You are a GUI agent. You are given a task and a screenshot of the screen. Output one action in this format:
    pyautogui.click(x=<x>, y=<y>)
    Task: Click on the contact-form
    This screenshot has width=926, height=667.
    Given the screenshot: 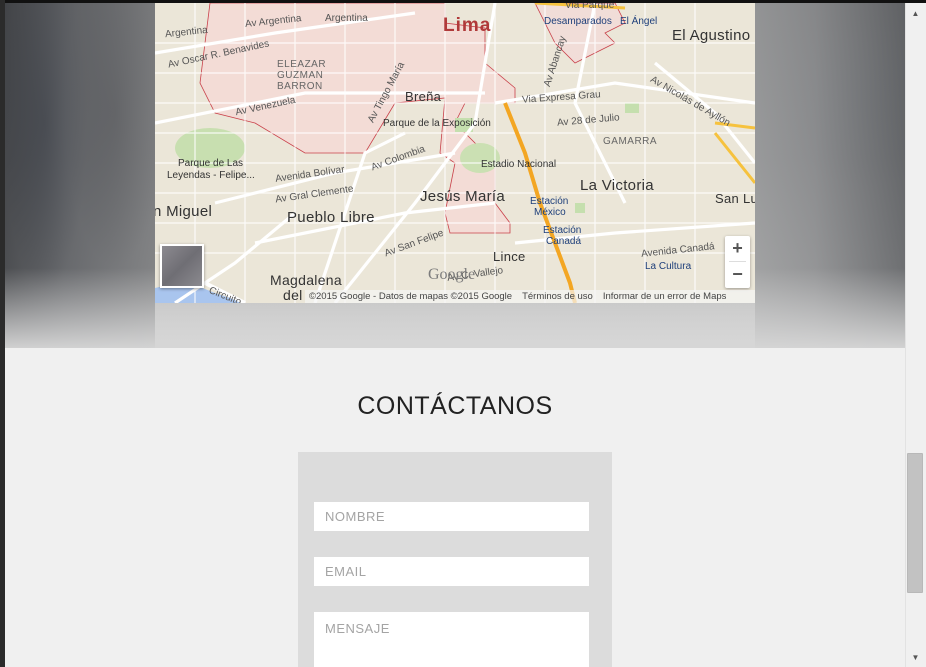 What is the action you would take?
    pyautogui.click(x=455, y=559)
    